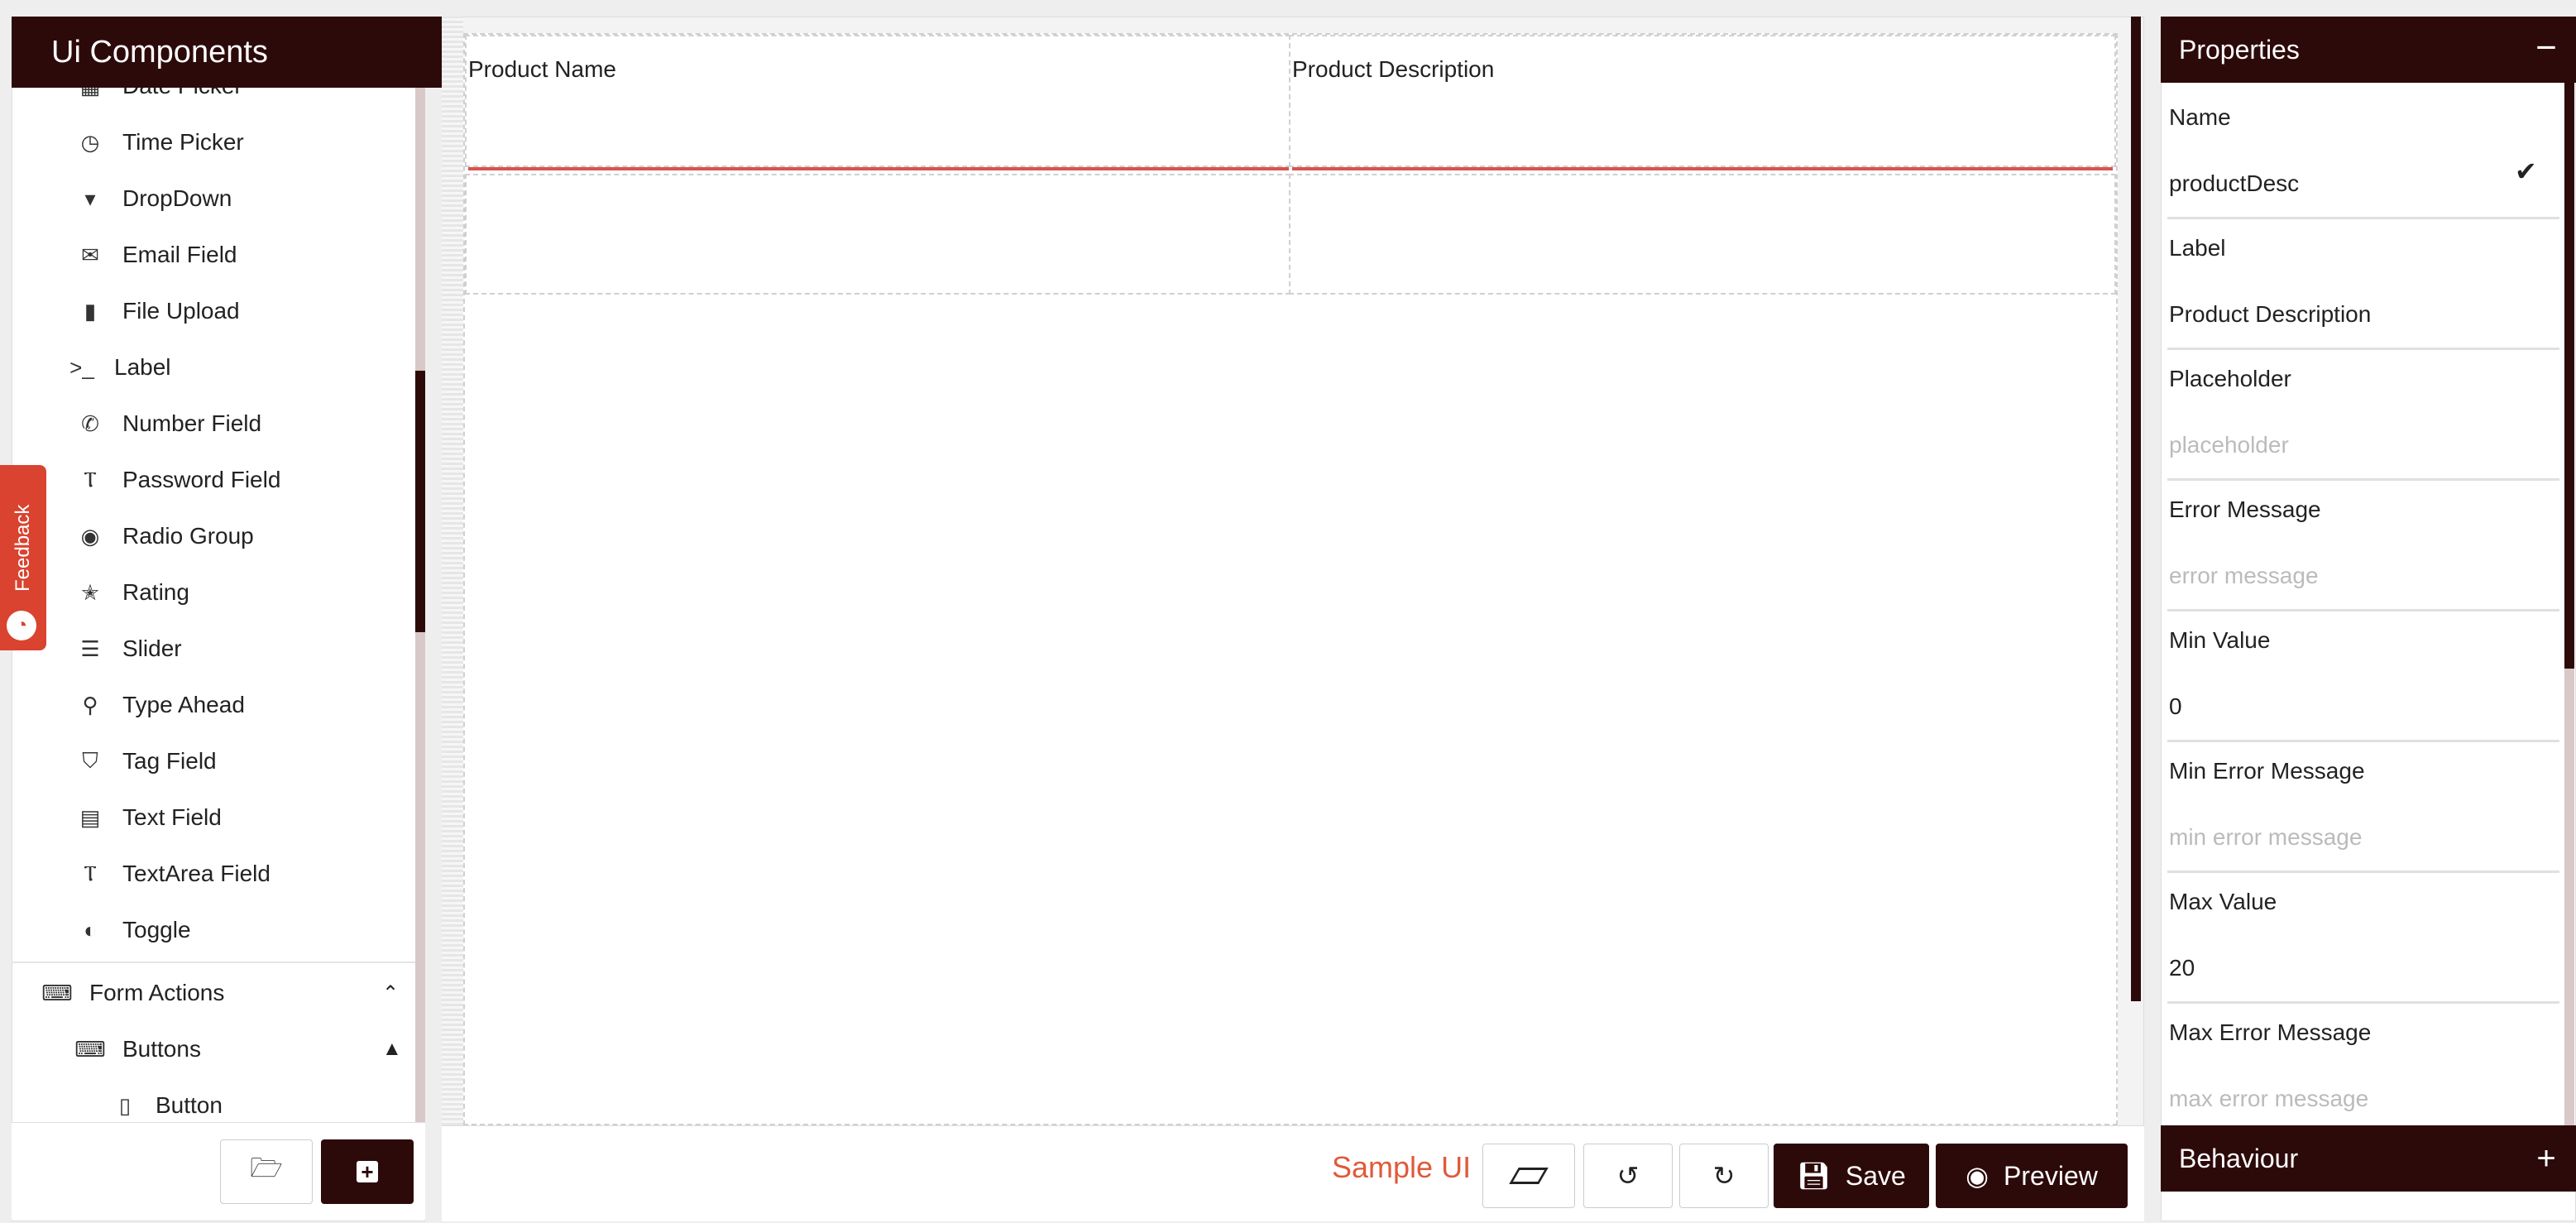 This screenshot has height=1223, width=2576. Describe the element at coordinates (90, 142) in the screenshot. I see `clock-icon: ◷` at that location.